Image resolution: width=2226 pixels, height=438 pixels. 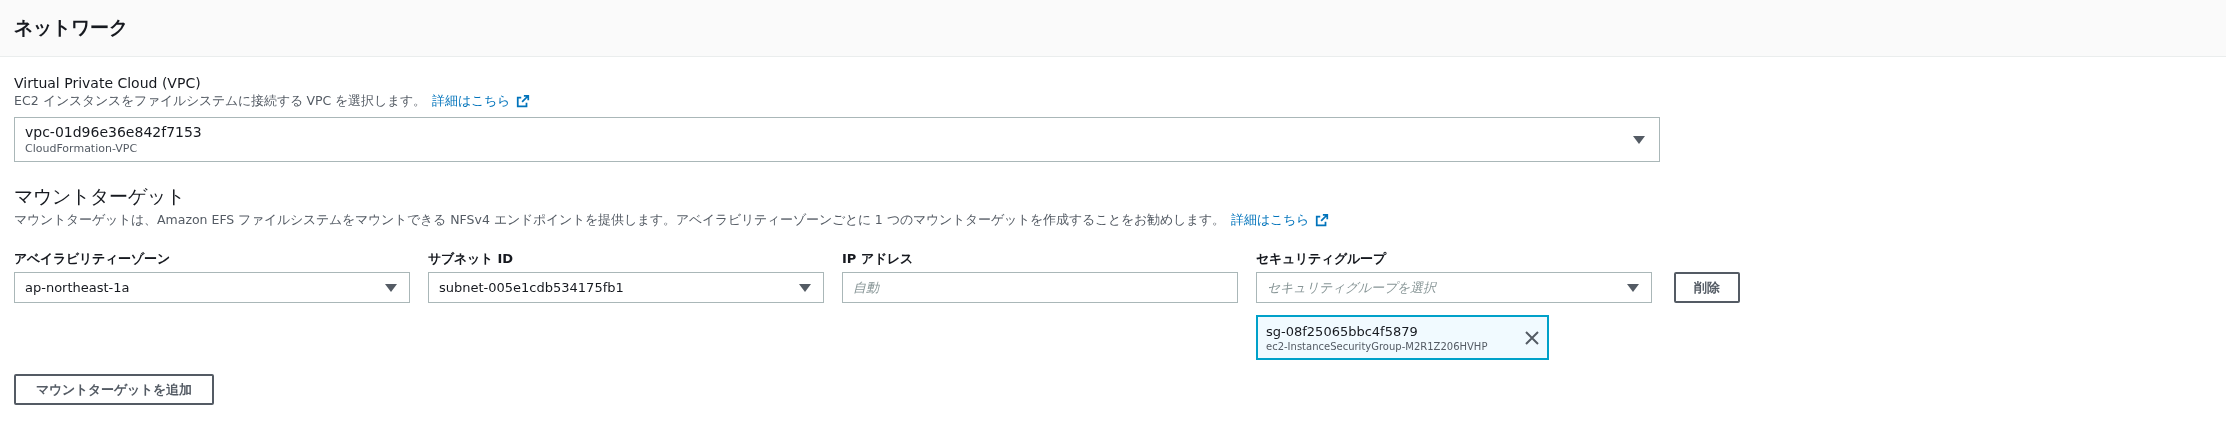 I want to click on field-label: サブネット ID, so click(x=471, y=259).